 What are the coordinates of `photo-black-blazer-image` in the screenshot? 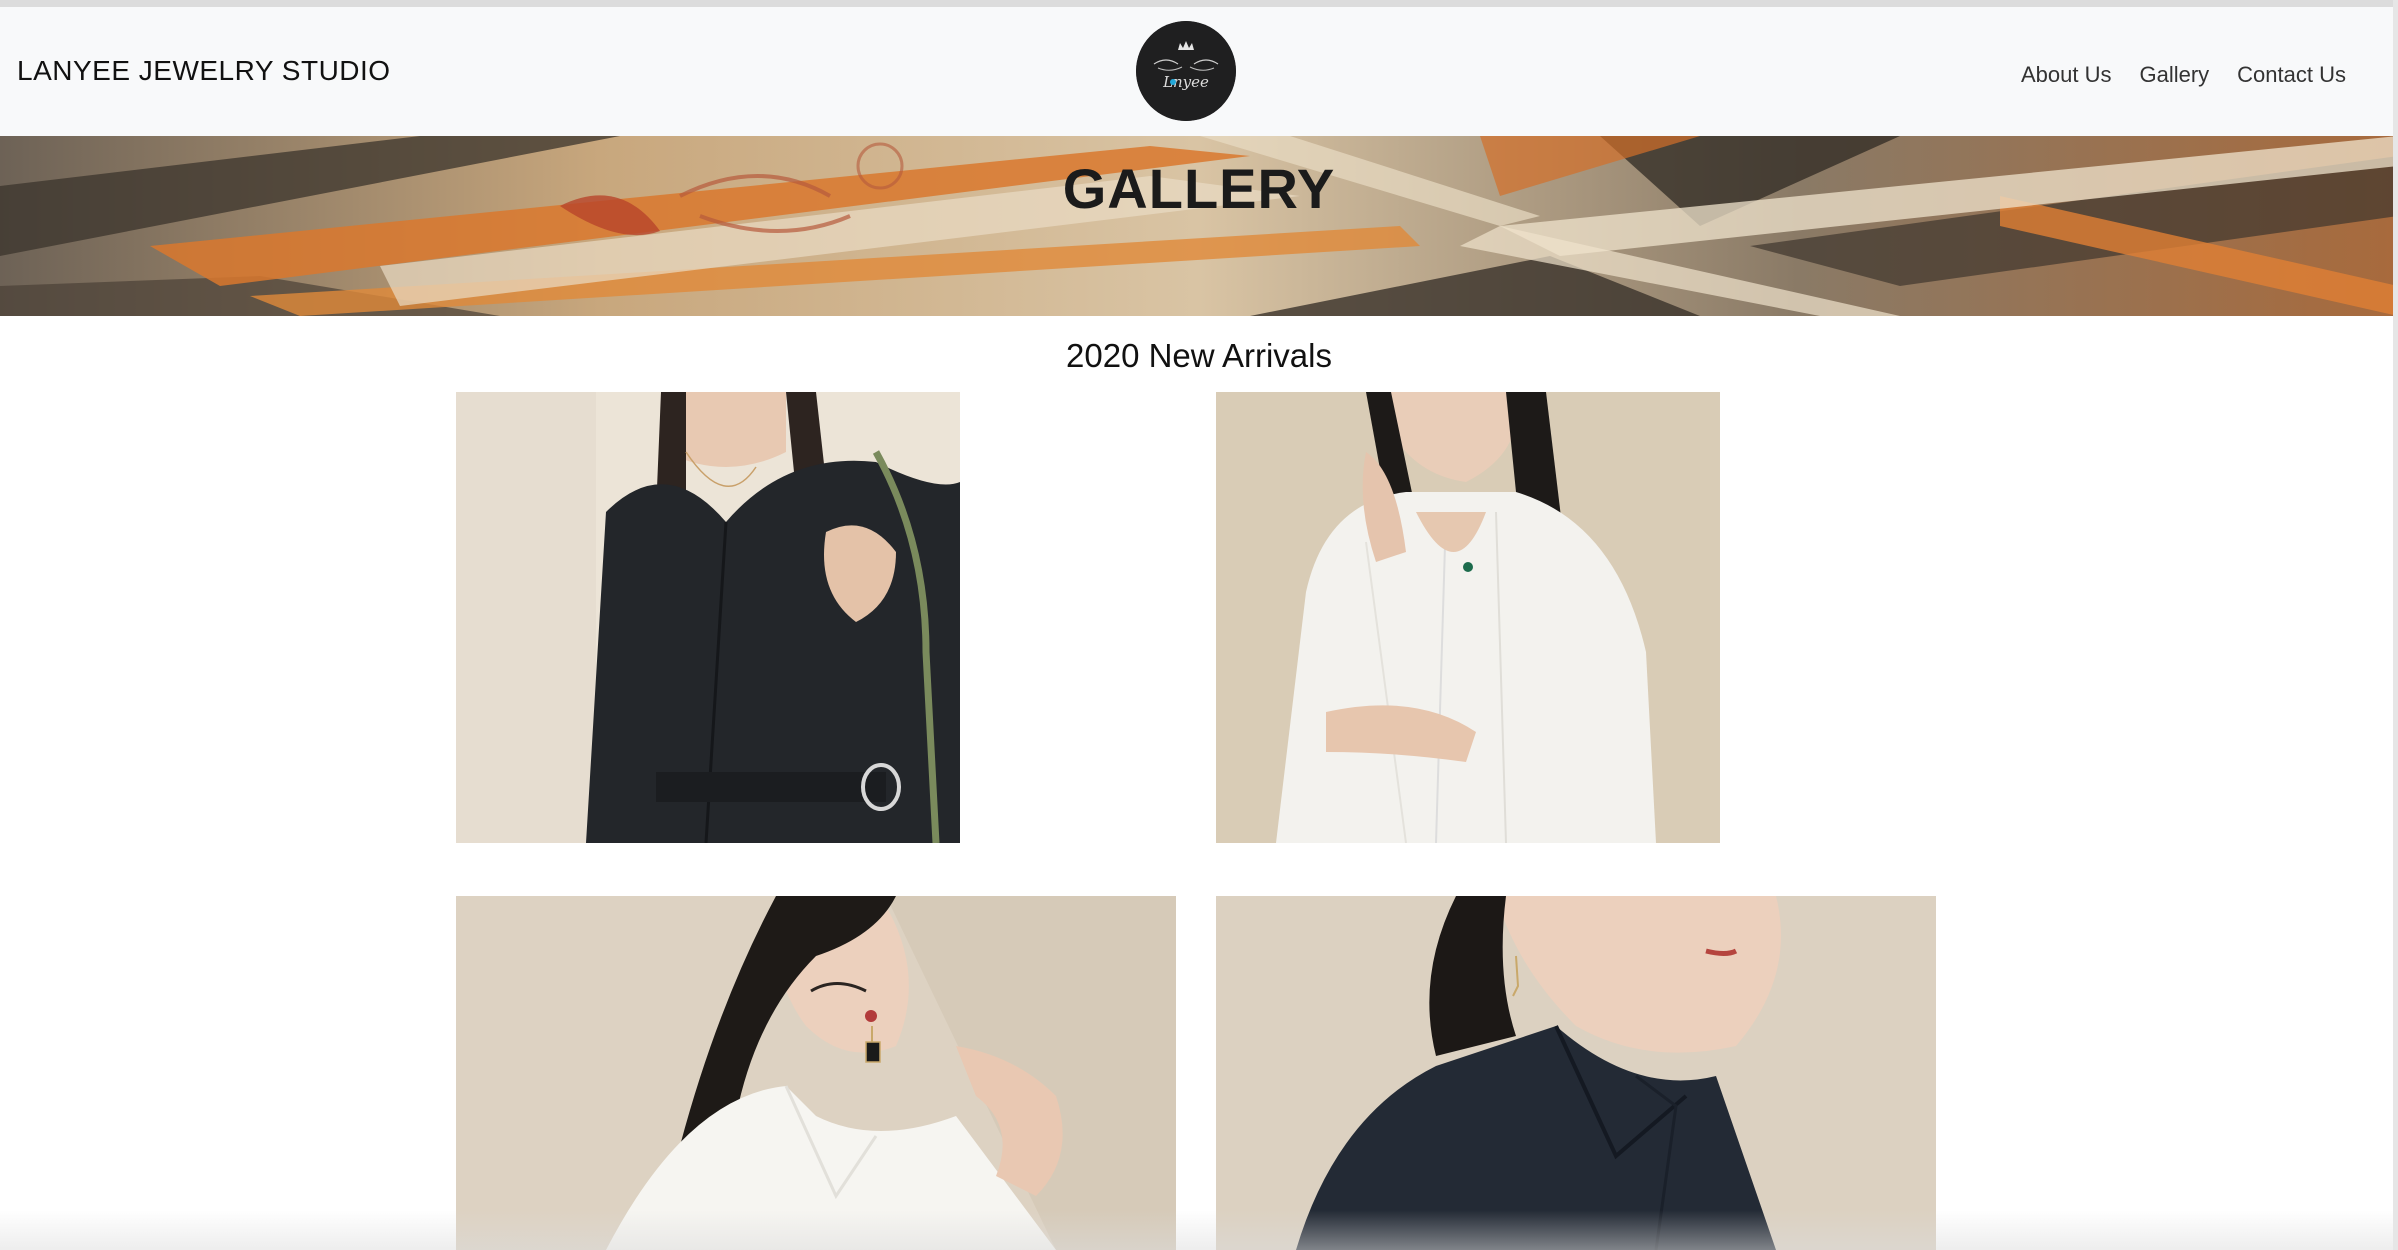 It's located at (1576, 1073).